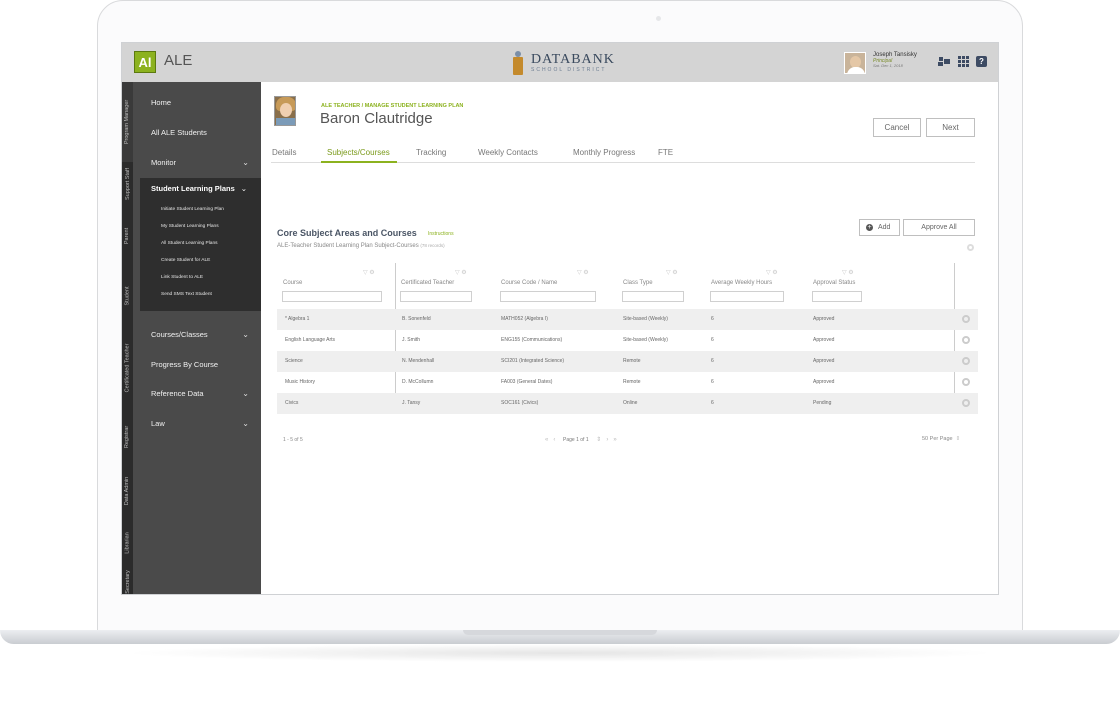 This screenshot has width=1120, height=706. I want to click on filter-input-class-type, so click(653, 296).